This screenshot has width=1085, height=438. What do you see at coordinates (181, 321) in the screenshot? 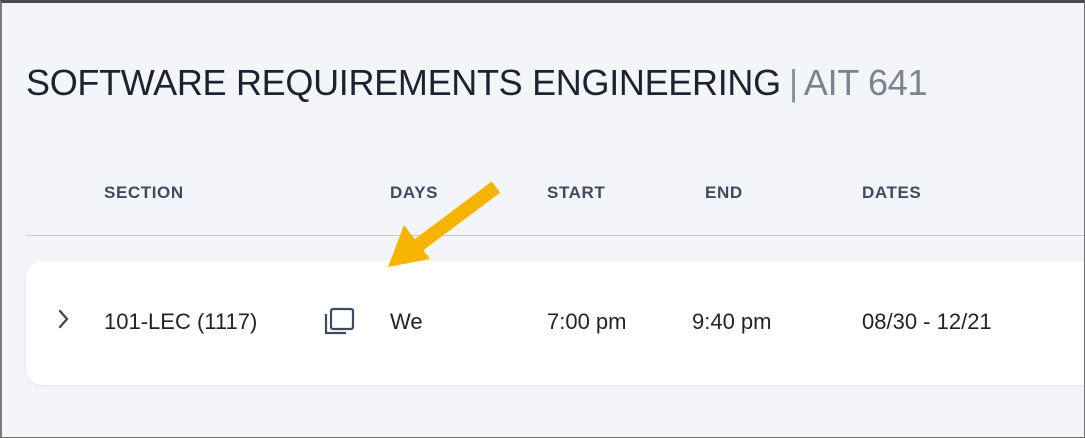
I see `section-value: 101-LEC (1117)` at bounding box center [181, 321].